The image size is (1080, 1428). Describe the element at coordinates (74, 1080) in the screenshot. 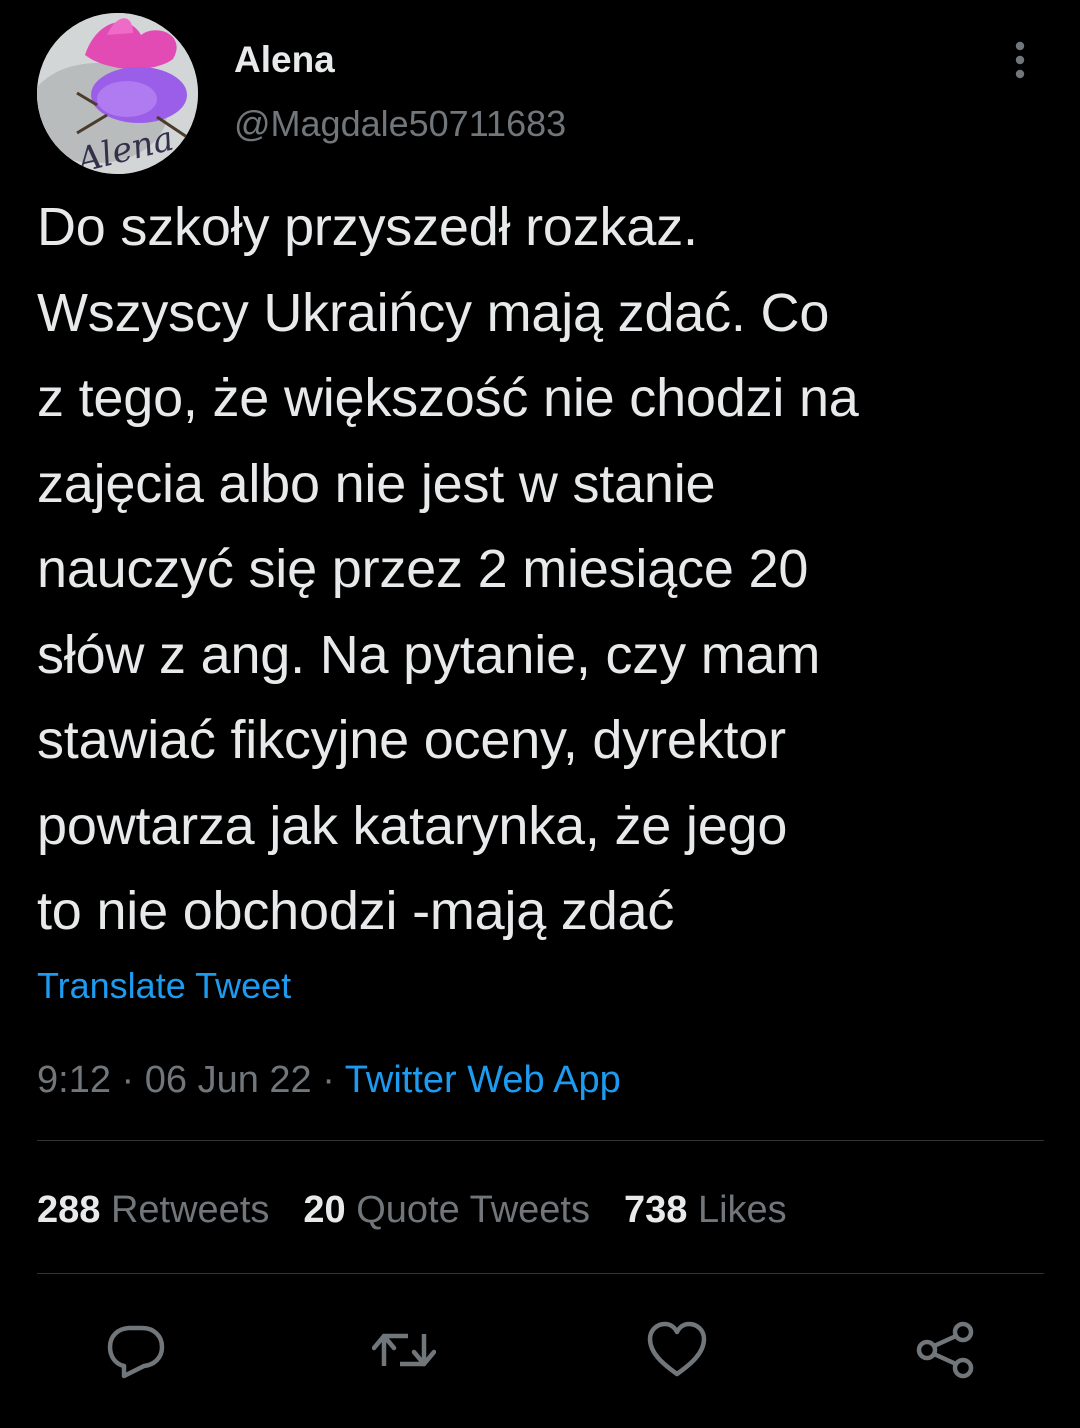

I see `tweet-time: 9:12` at that location.